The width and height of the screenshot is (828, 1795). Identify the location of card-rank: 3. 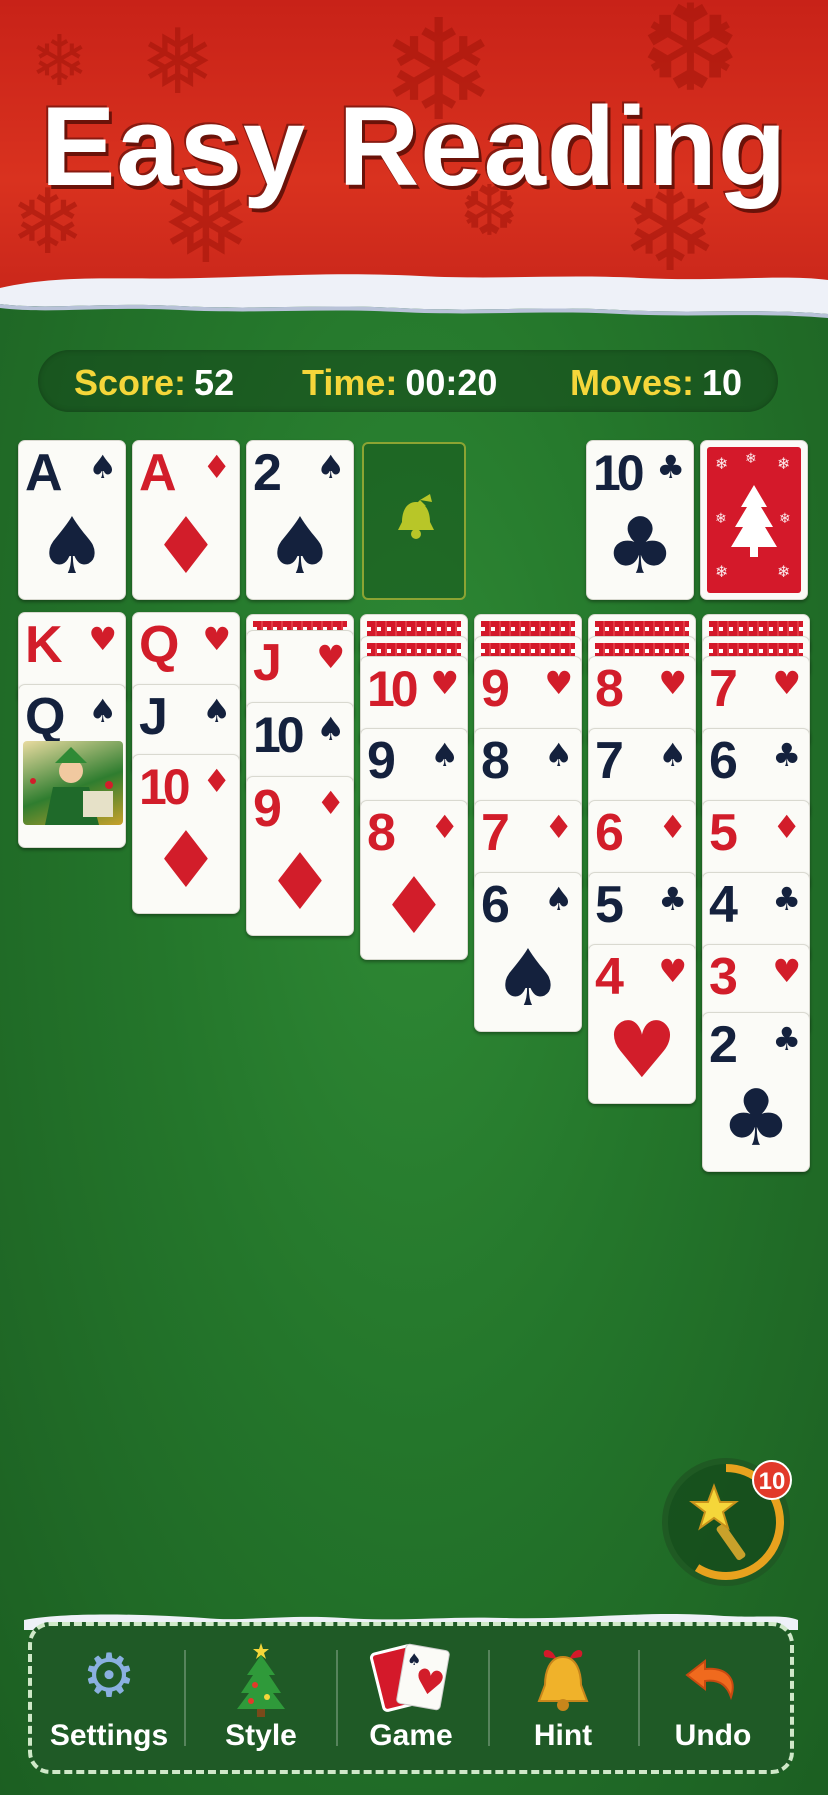
(723, 977).